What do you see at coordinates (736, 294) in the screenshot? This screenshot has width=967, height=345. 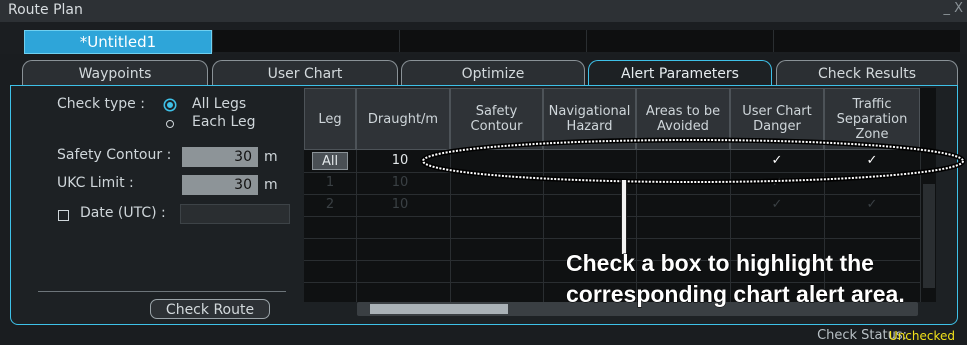 I see `callout-text-line2: corresponding chart alert area.` at bounding box center [736, 294].